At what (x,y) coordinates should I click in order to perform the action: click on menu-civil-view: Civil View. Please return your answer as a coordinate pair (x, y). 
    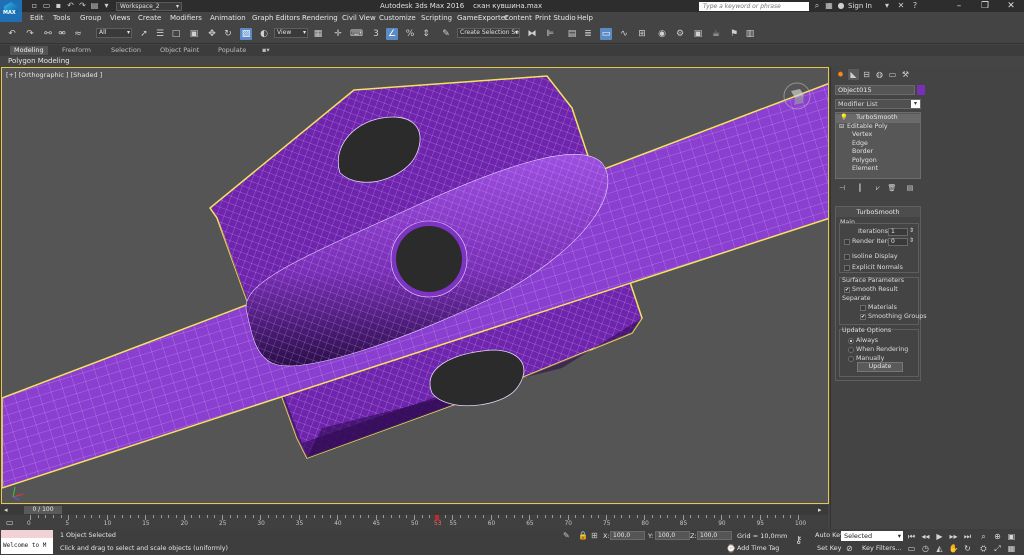
    Looking at the image, I should click on (359, 18).